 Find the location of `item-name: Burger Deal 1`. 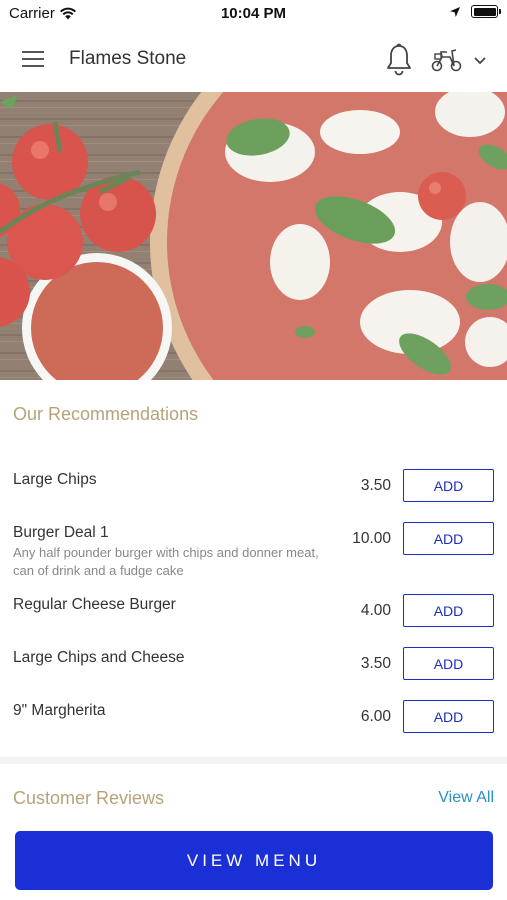

item-name: Burger Deal 1 is located at coordinates (61, 532).